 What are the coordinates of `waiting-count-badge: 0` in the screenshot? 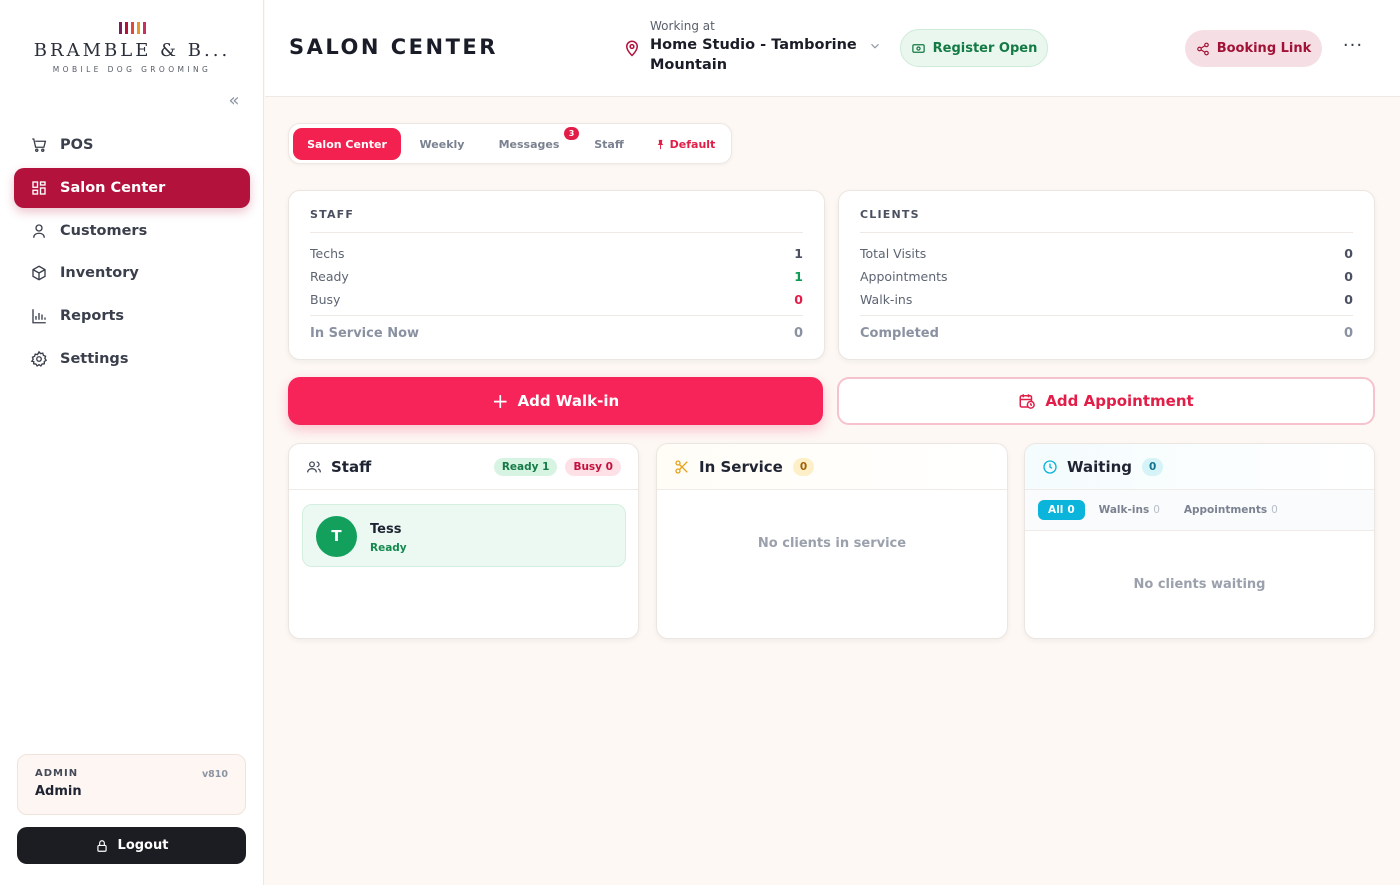 It's located at (1153, 466).